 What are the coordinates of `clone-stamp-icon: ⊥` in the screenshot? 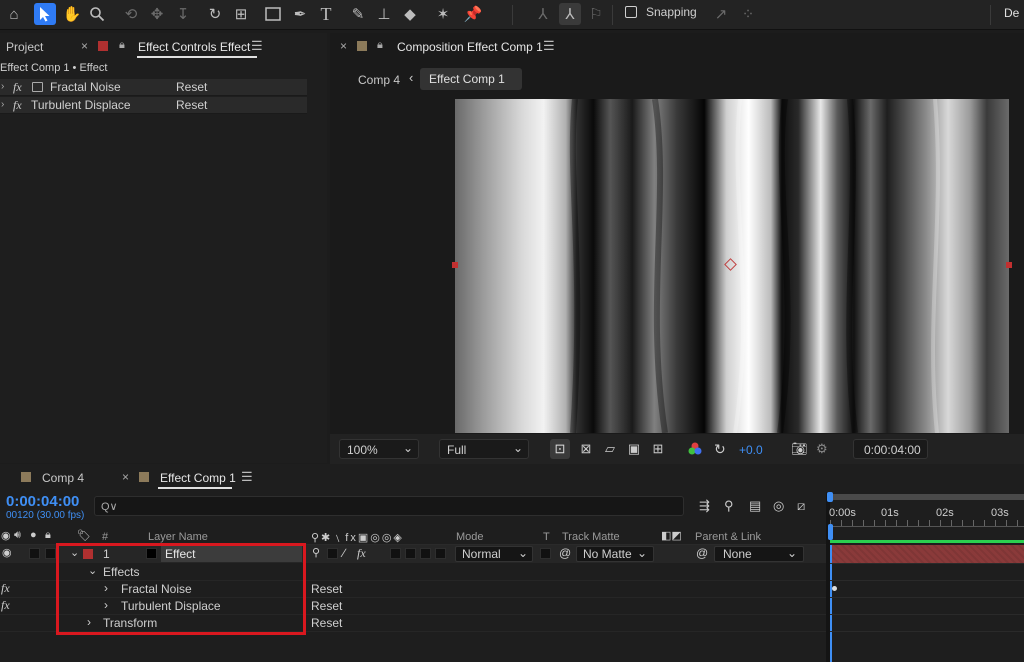 It's located at (384, 14).